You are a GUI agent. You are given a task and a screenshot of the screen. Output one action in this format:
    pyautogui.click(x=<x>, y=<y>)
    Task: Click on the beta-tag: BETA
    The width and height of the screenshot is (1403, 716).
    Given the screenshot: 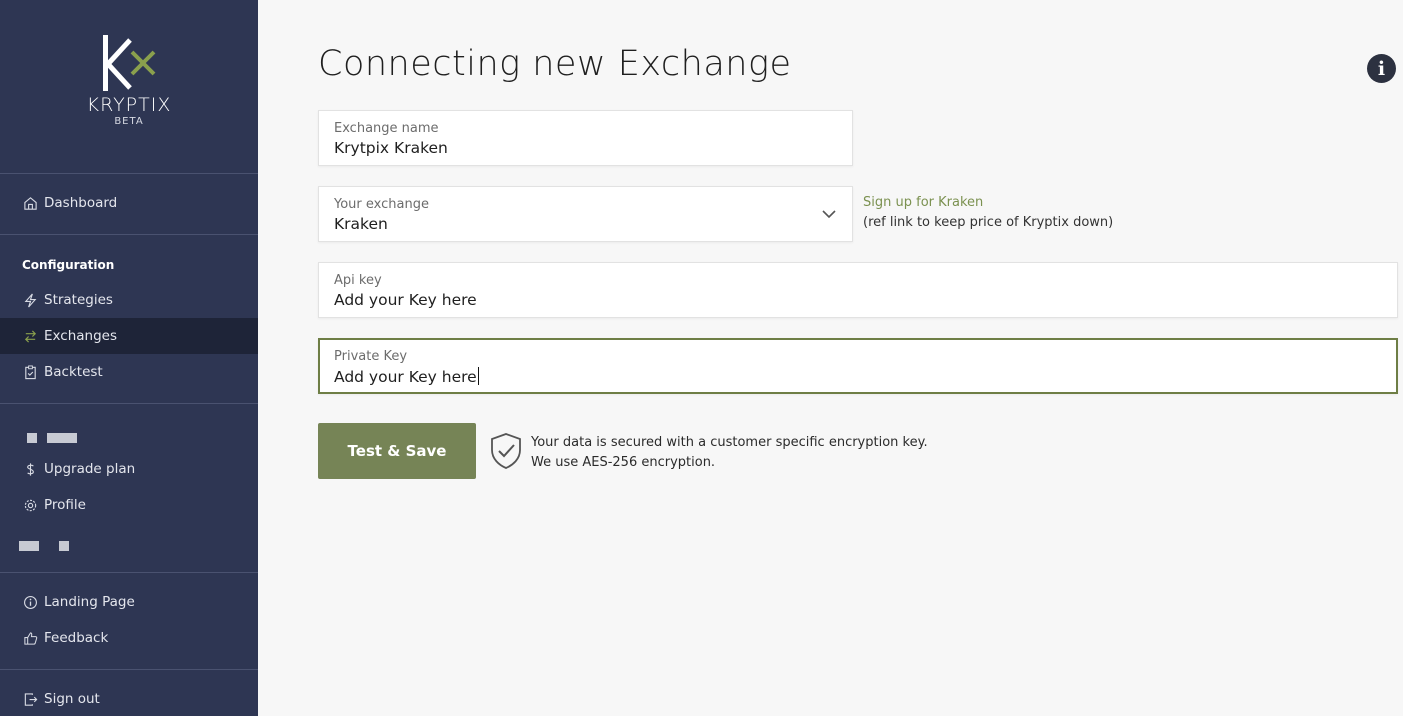 What is the action you would take?
    pyautogui.click(x=129, y=121)
    